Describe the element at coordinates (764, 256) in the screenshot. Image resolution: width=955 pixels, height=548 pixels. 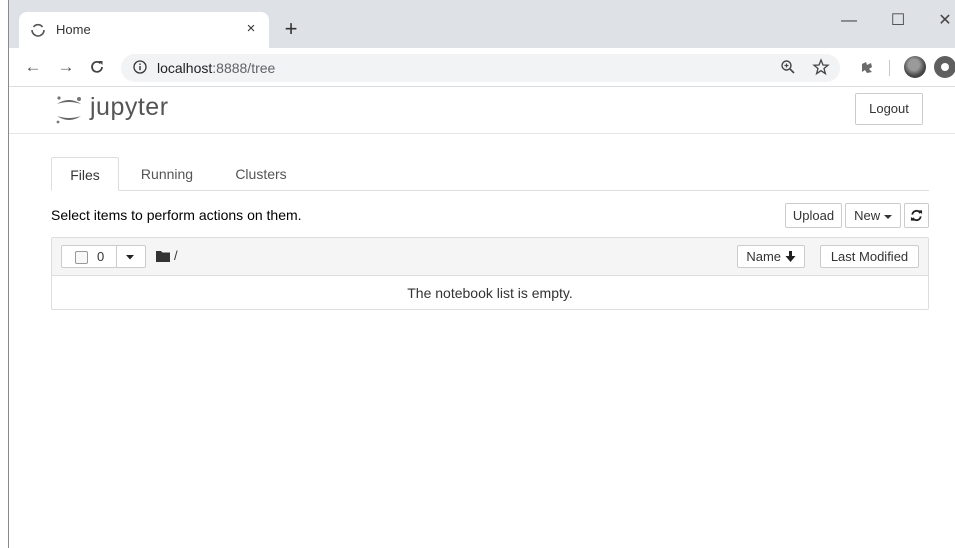
I see `sort-name-label: Name` at that location.